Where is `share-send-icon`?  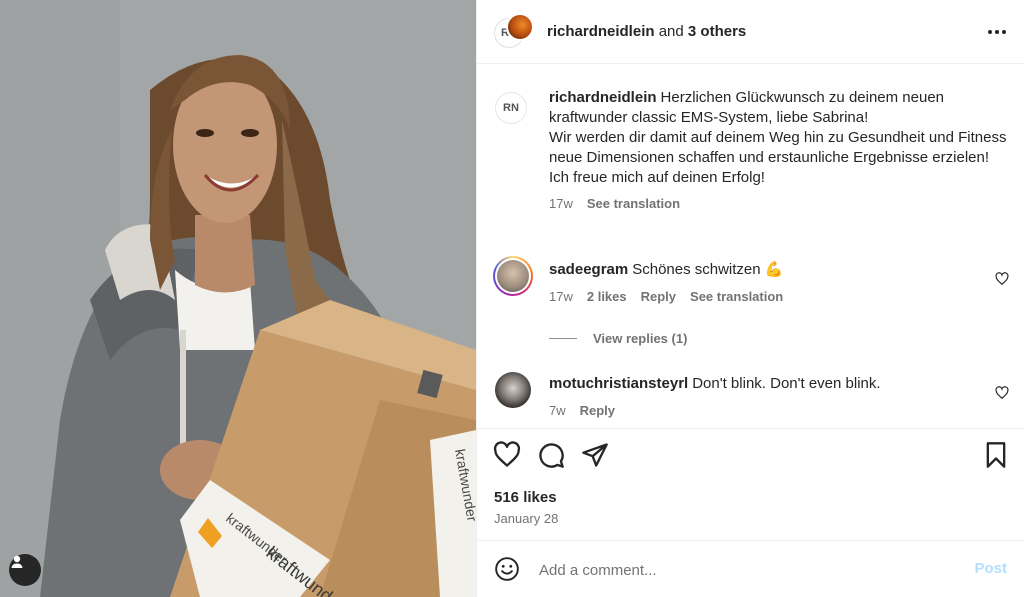
share-send-icon is located at coordinates (595, 455).